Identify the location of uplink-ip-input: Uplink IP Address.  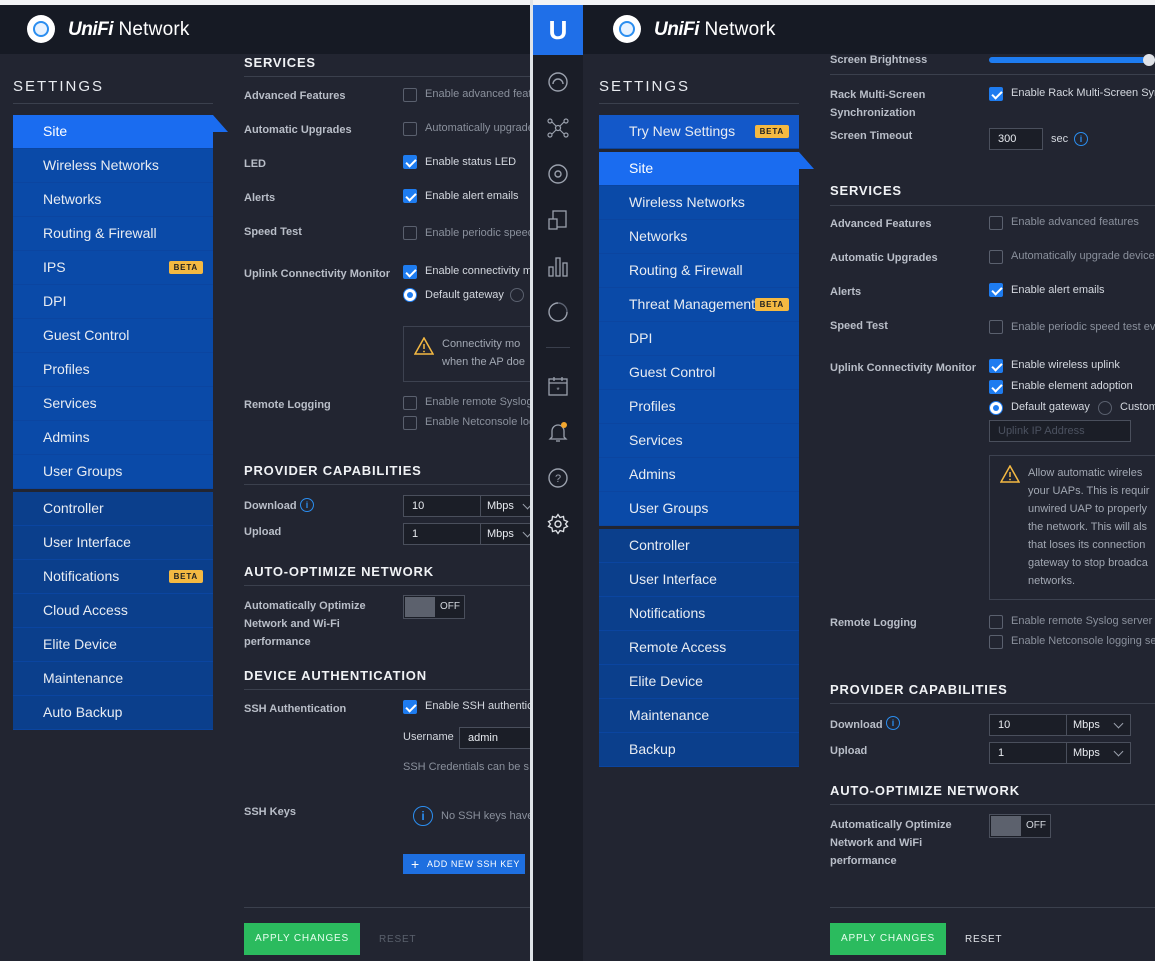
(1060, 431).